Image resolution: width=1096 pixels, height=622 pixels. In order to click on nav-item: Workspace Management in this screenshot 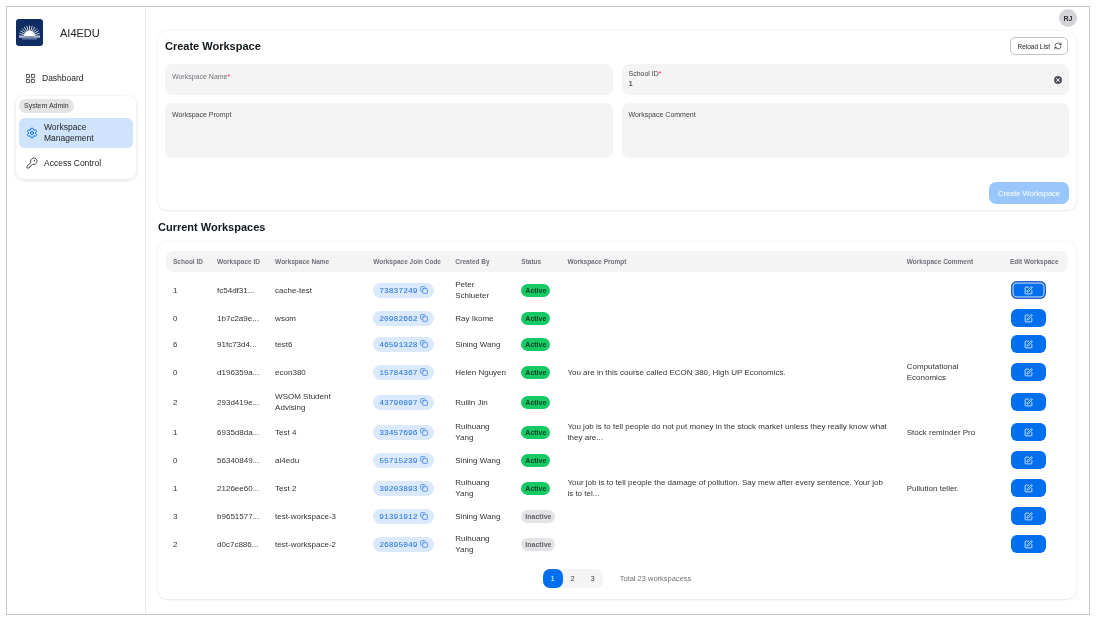, I will do `click(76, 133)`.